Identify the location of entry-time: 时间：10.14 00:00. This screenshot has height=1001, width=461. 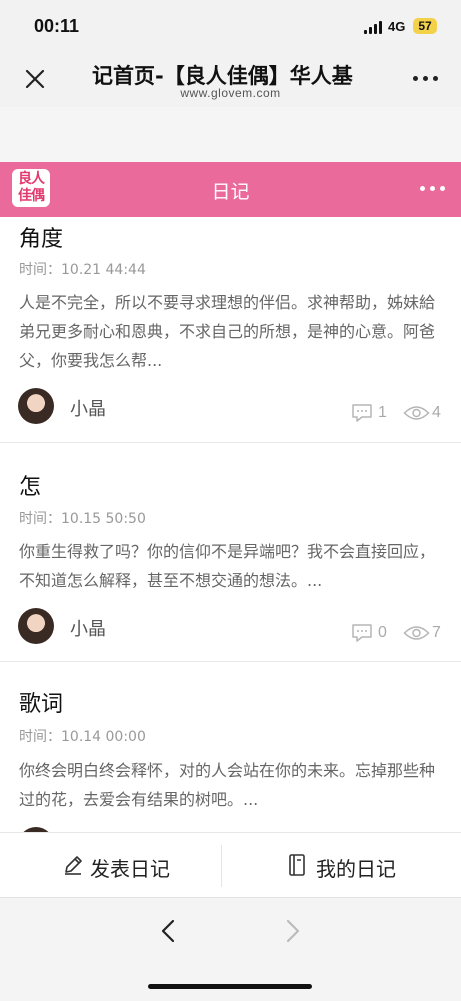
(82, 737).